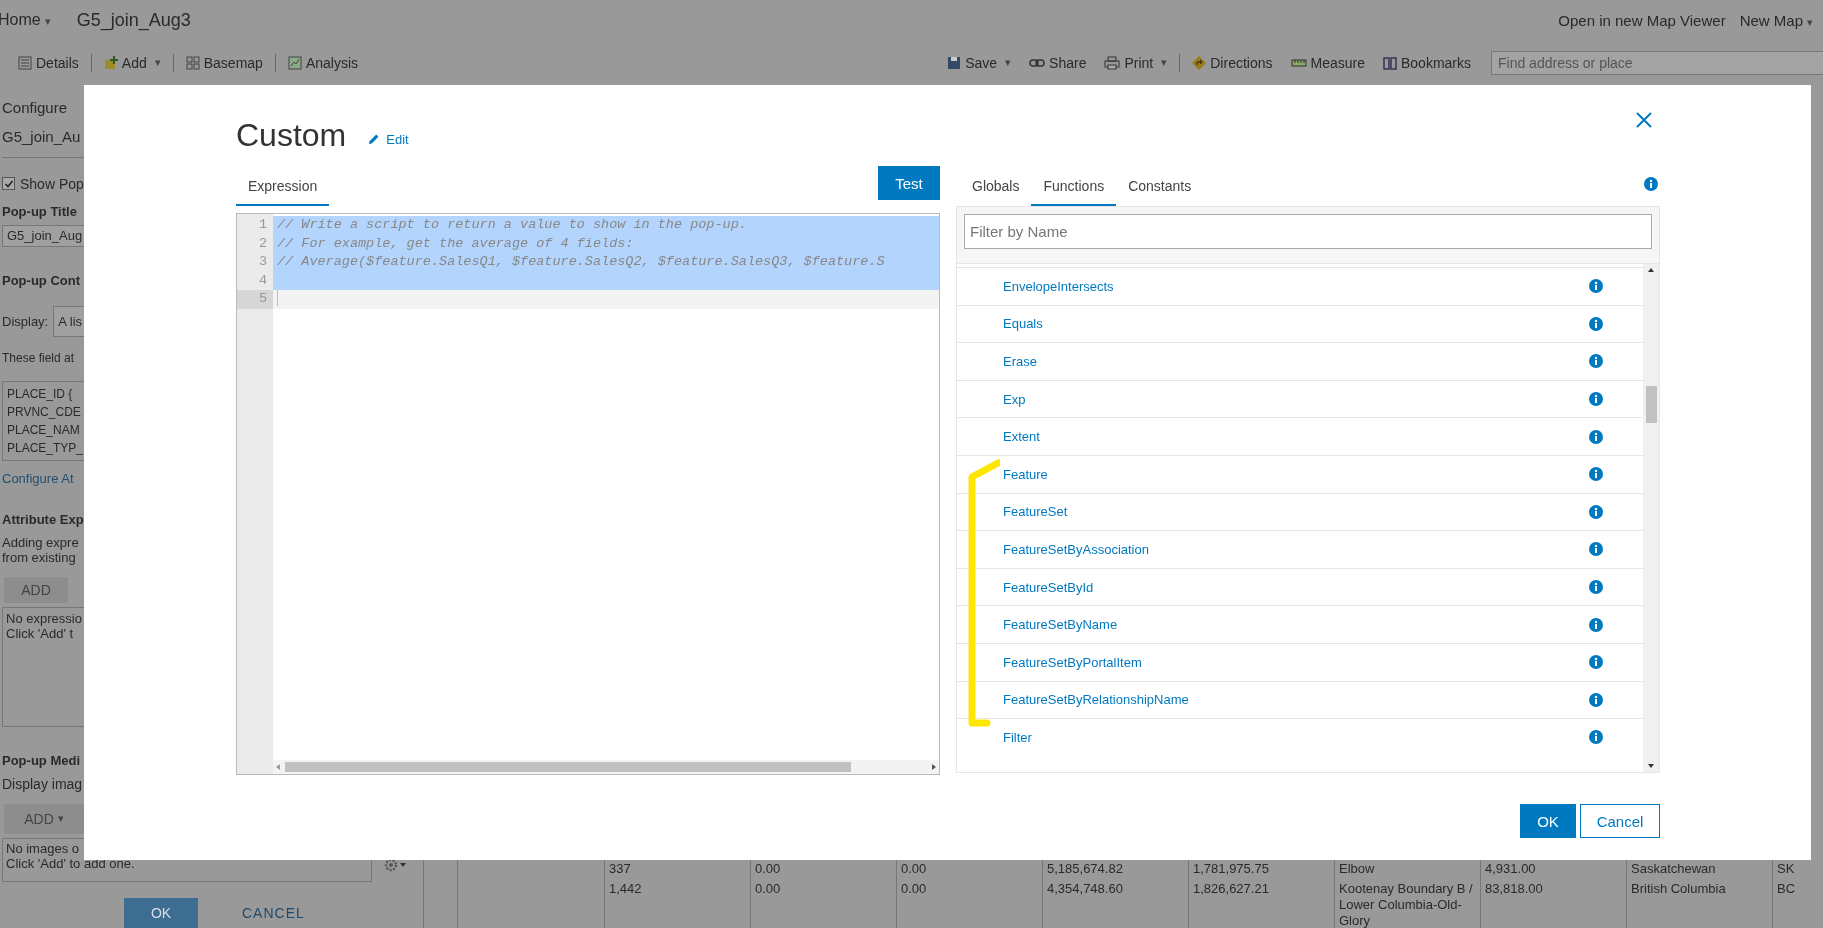  What do you see at coordinates (283, 187) in the screenshot?
I see `expression-tab: Expression` at bounding box center [283, 187].